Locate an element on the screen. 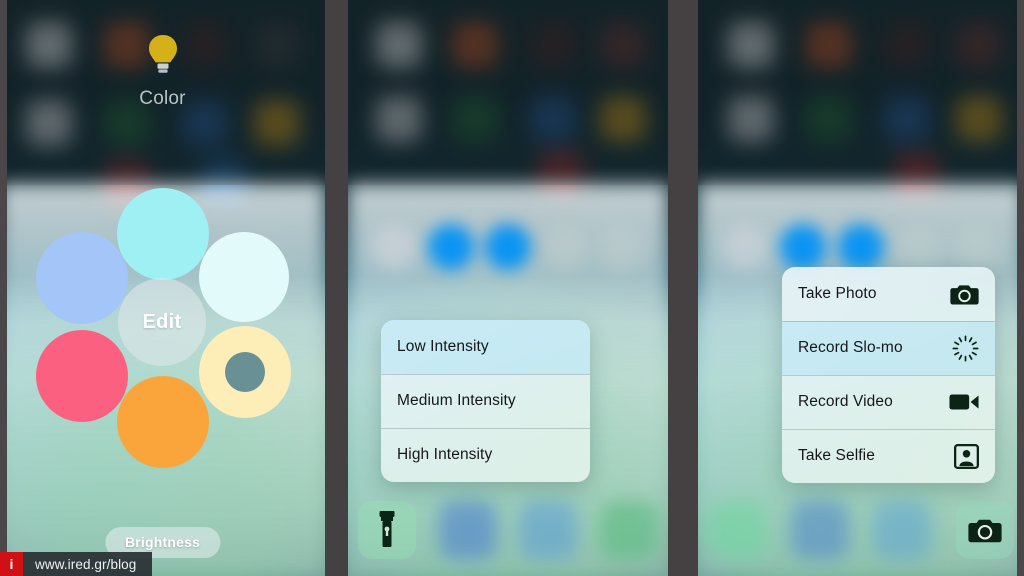 This screenshot has width=1024, height=576. menu-item-low-intensity: Low Intensity is located at coordinates (485, 347).